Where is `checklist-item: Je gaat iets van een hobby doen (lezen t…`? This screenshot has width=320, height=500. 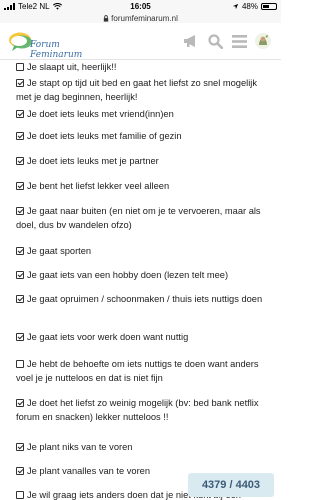 checklist-item: Je gaat iets van een hobby doen (lezen t… is located at coordinates (140, 275).